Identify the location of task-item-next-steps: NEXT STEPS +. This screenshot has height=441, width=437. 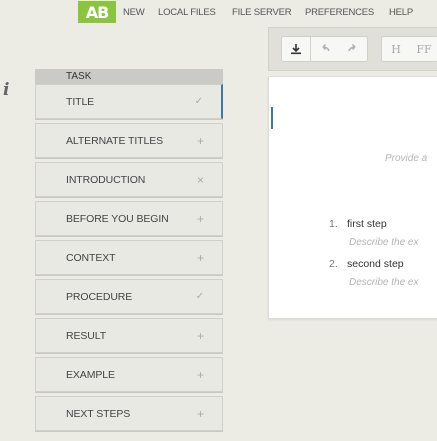
(129, 413).